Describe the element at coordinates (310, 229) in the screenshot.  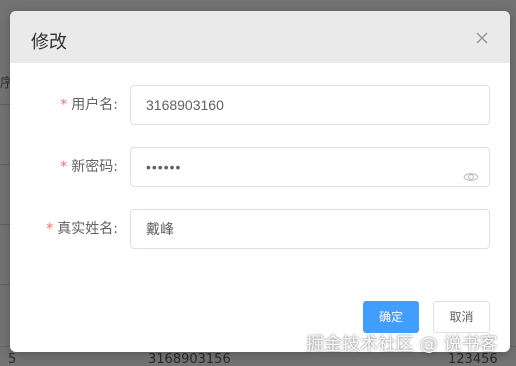
I see `realname-input: 戴峰` at that location.